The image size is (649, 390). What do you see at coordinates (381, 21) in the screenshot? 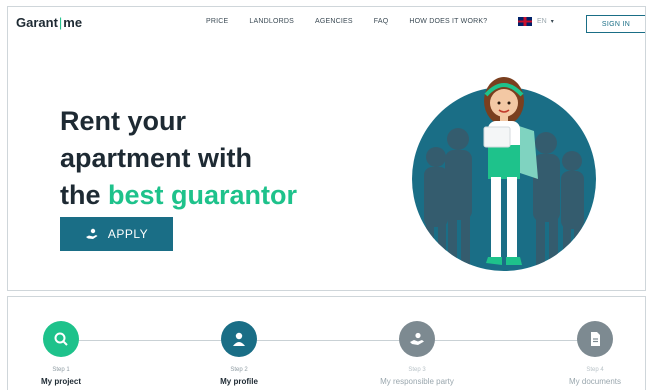
I see `nav-link-faq: FAQ` at bounding box center [381, 21].